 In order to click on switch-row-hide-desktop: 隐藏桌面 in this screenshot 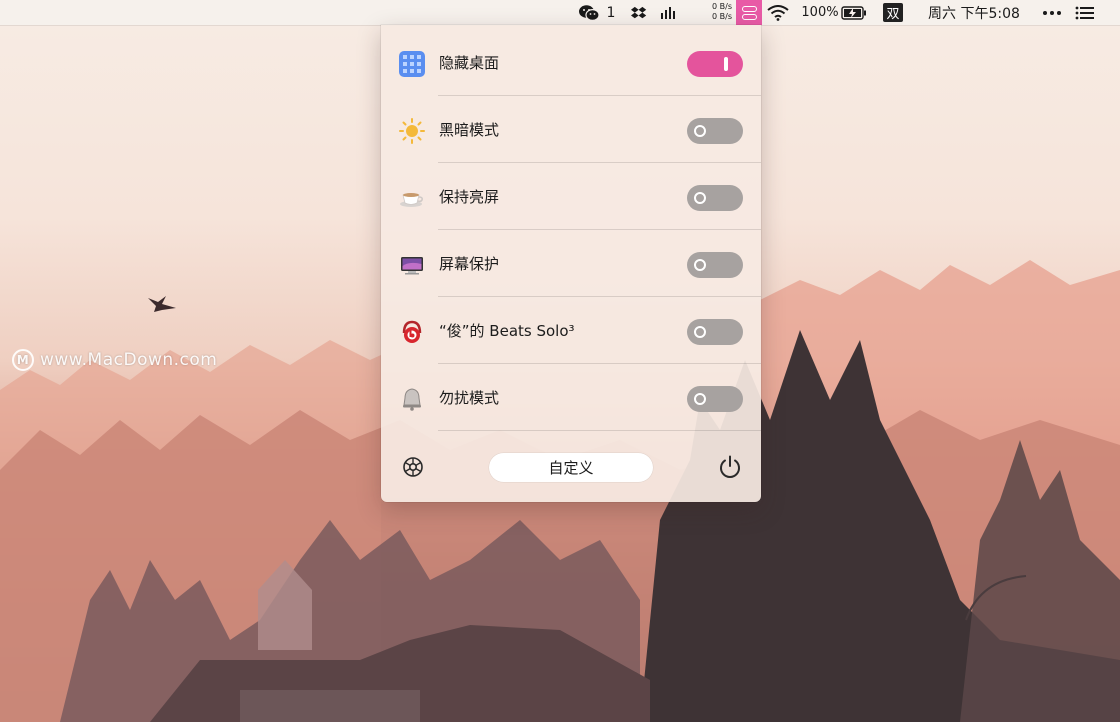, I will do `click(571, 62)`.